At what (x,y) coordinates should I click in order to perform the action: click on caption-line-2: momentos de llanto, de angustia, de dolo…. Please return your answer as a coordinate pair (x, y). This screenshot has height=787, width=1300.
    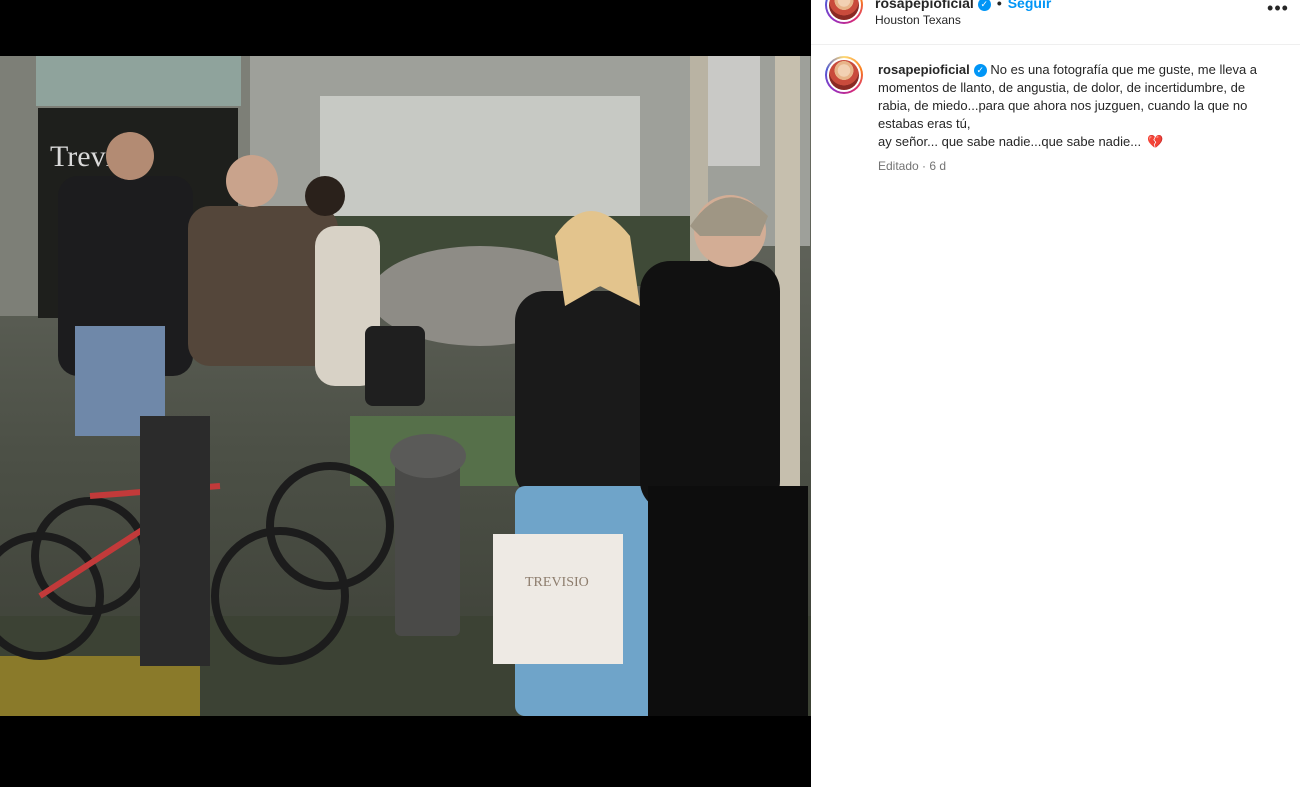
    Looking at the image, I should click on (1062, 87).